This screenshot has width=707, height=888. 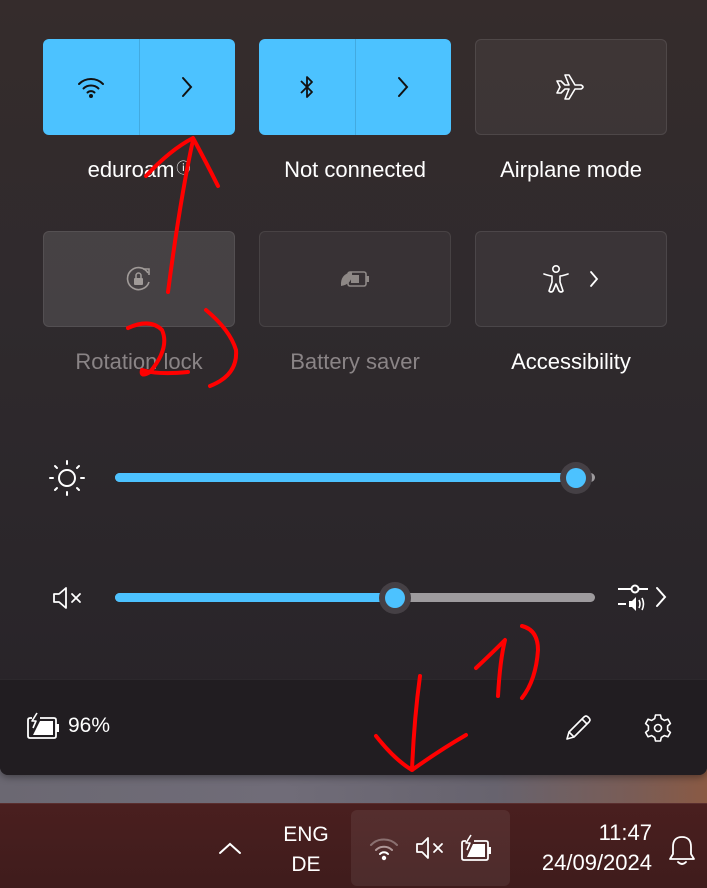 I want to click on language-secondary: DE, so click(x=306, y=864).